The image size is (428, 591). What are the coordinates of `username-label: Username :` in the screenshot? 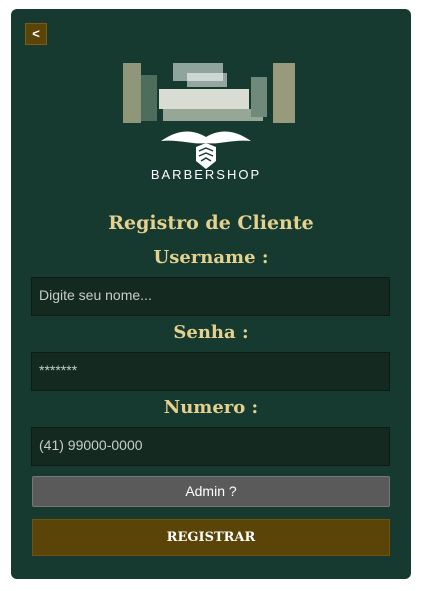 It's located at (211, 257).